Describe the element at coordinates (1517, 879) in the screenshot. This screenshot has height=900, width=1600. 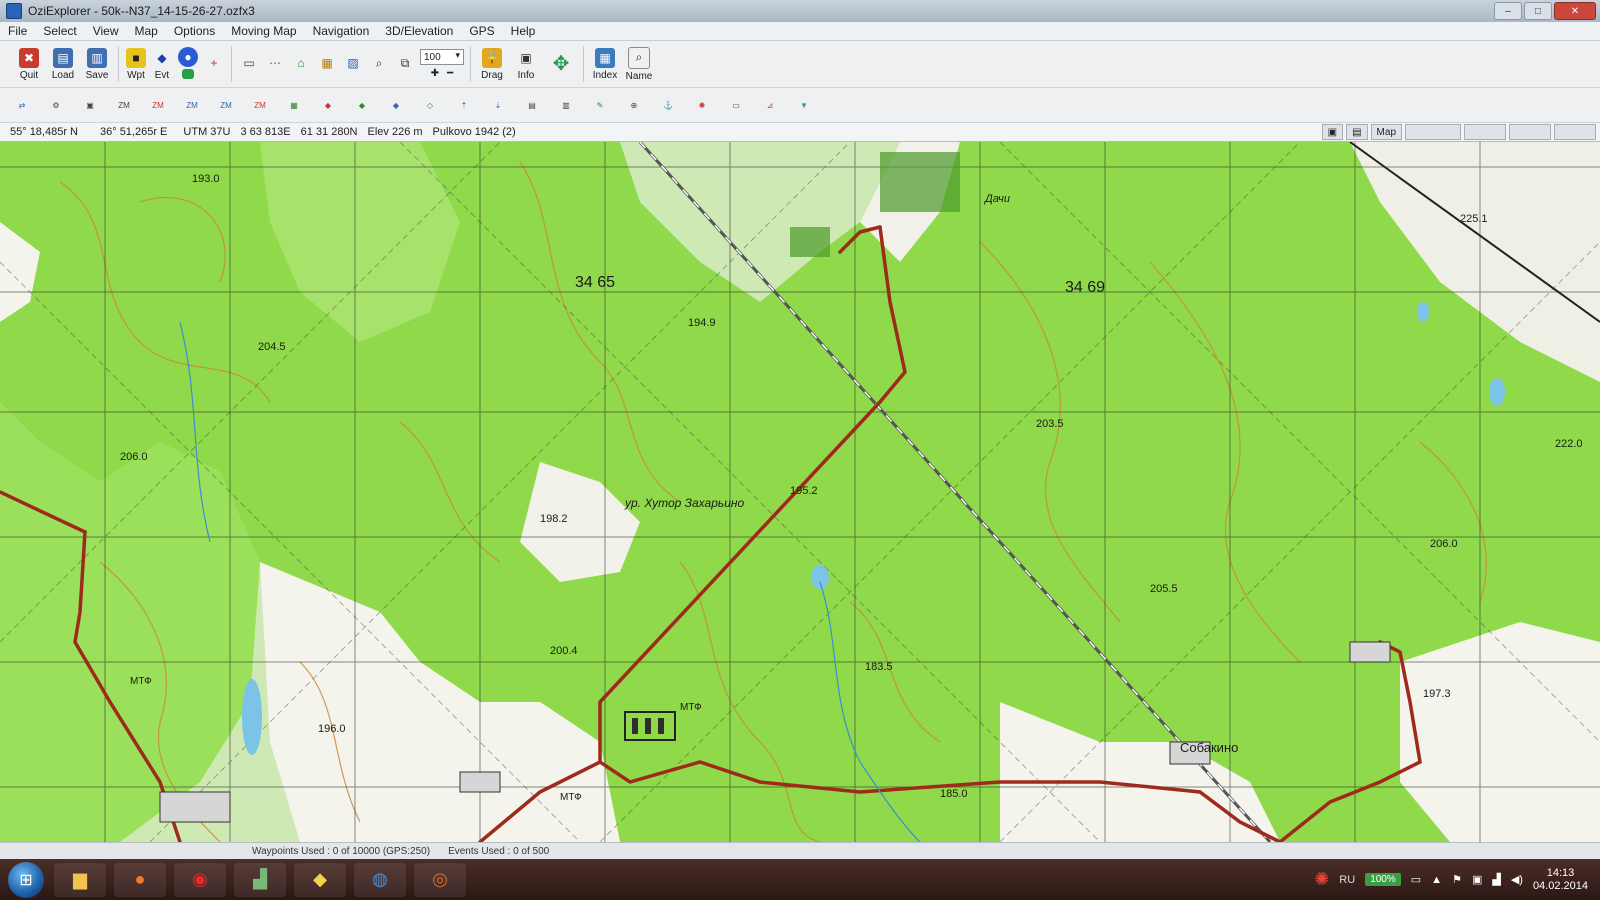
I see `volume-icon: ◀)` at that location.